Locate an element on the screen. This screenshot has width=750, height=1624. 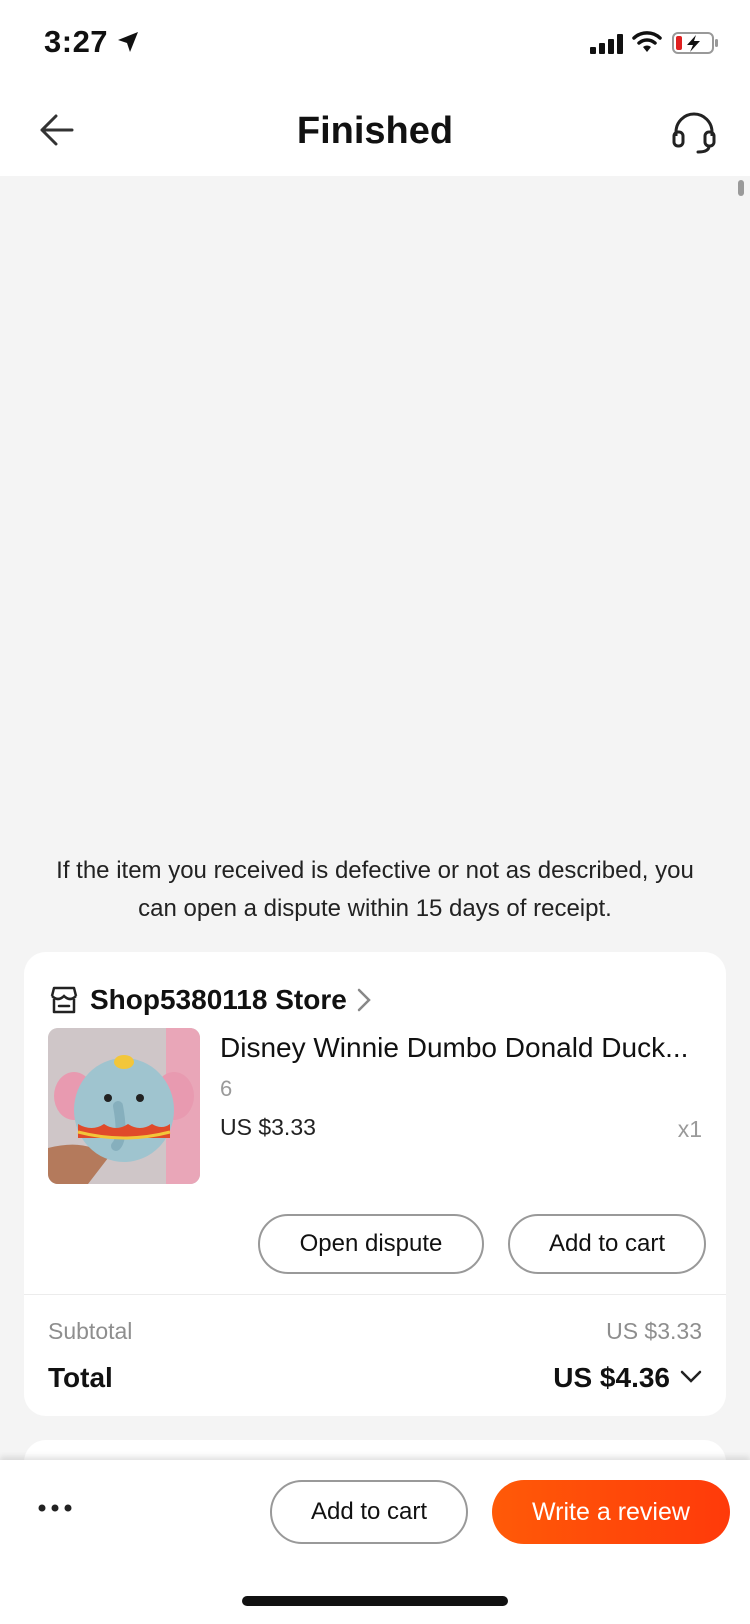
store-icon is located at coordinates (64, 1000).